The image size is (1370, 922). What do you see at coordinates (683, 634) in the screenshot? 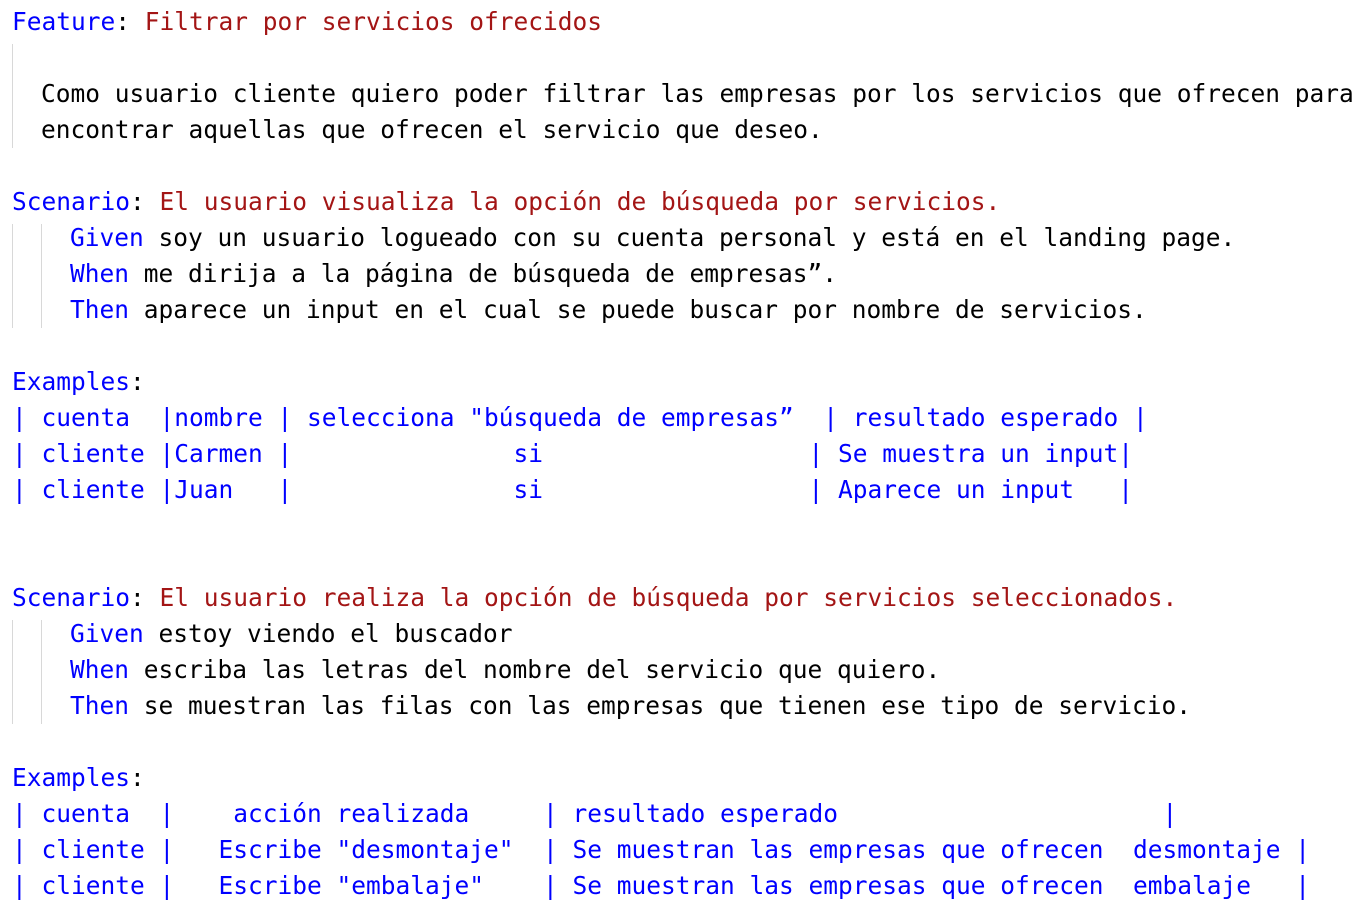
I see `step-given: Given estoy viendo el buscador` at bounding box center [683, 634].